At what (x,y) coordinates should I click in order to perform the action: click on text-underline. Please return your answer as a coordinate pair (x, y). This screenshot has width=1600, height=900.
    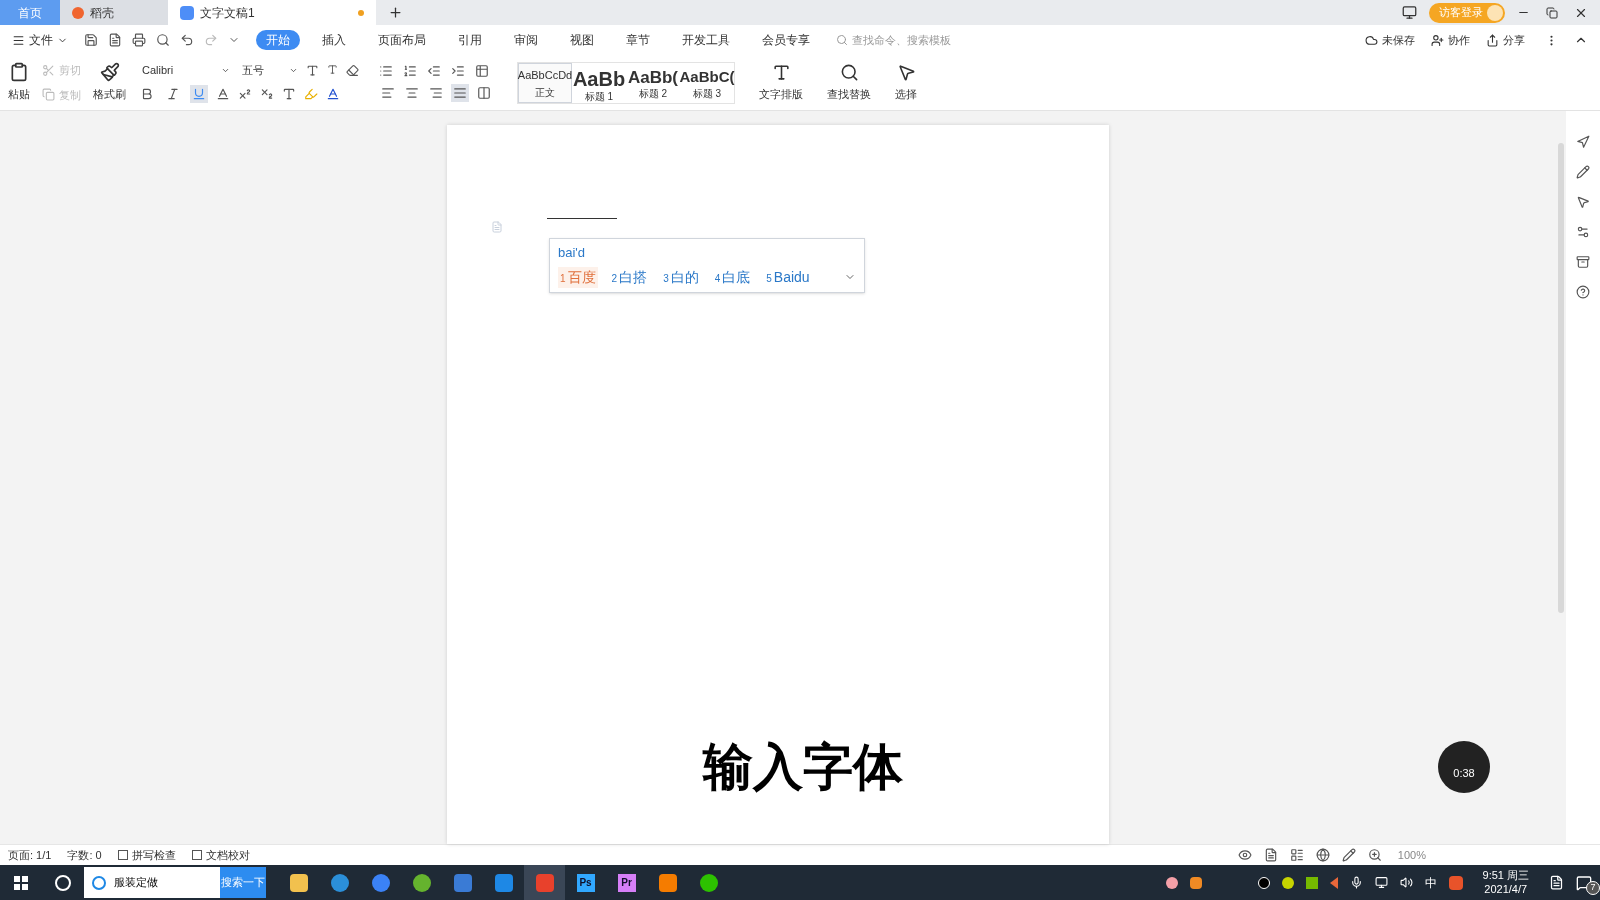
    Looking at the image, I should click on (582, 218).